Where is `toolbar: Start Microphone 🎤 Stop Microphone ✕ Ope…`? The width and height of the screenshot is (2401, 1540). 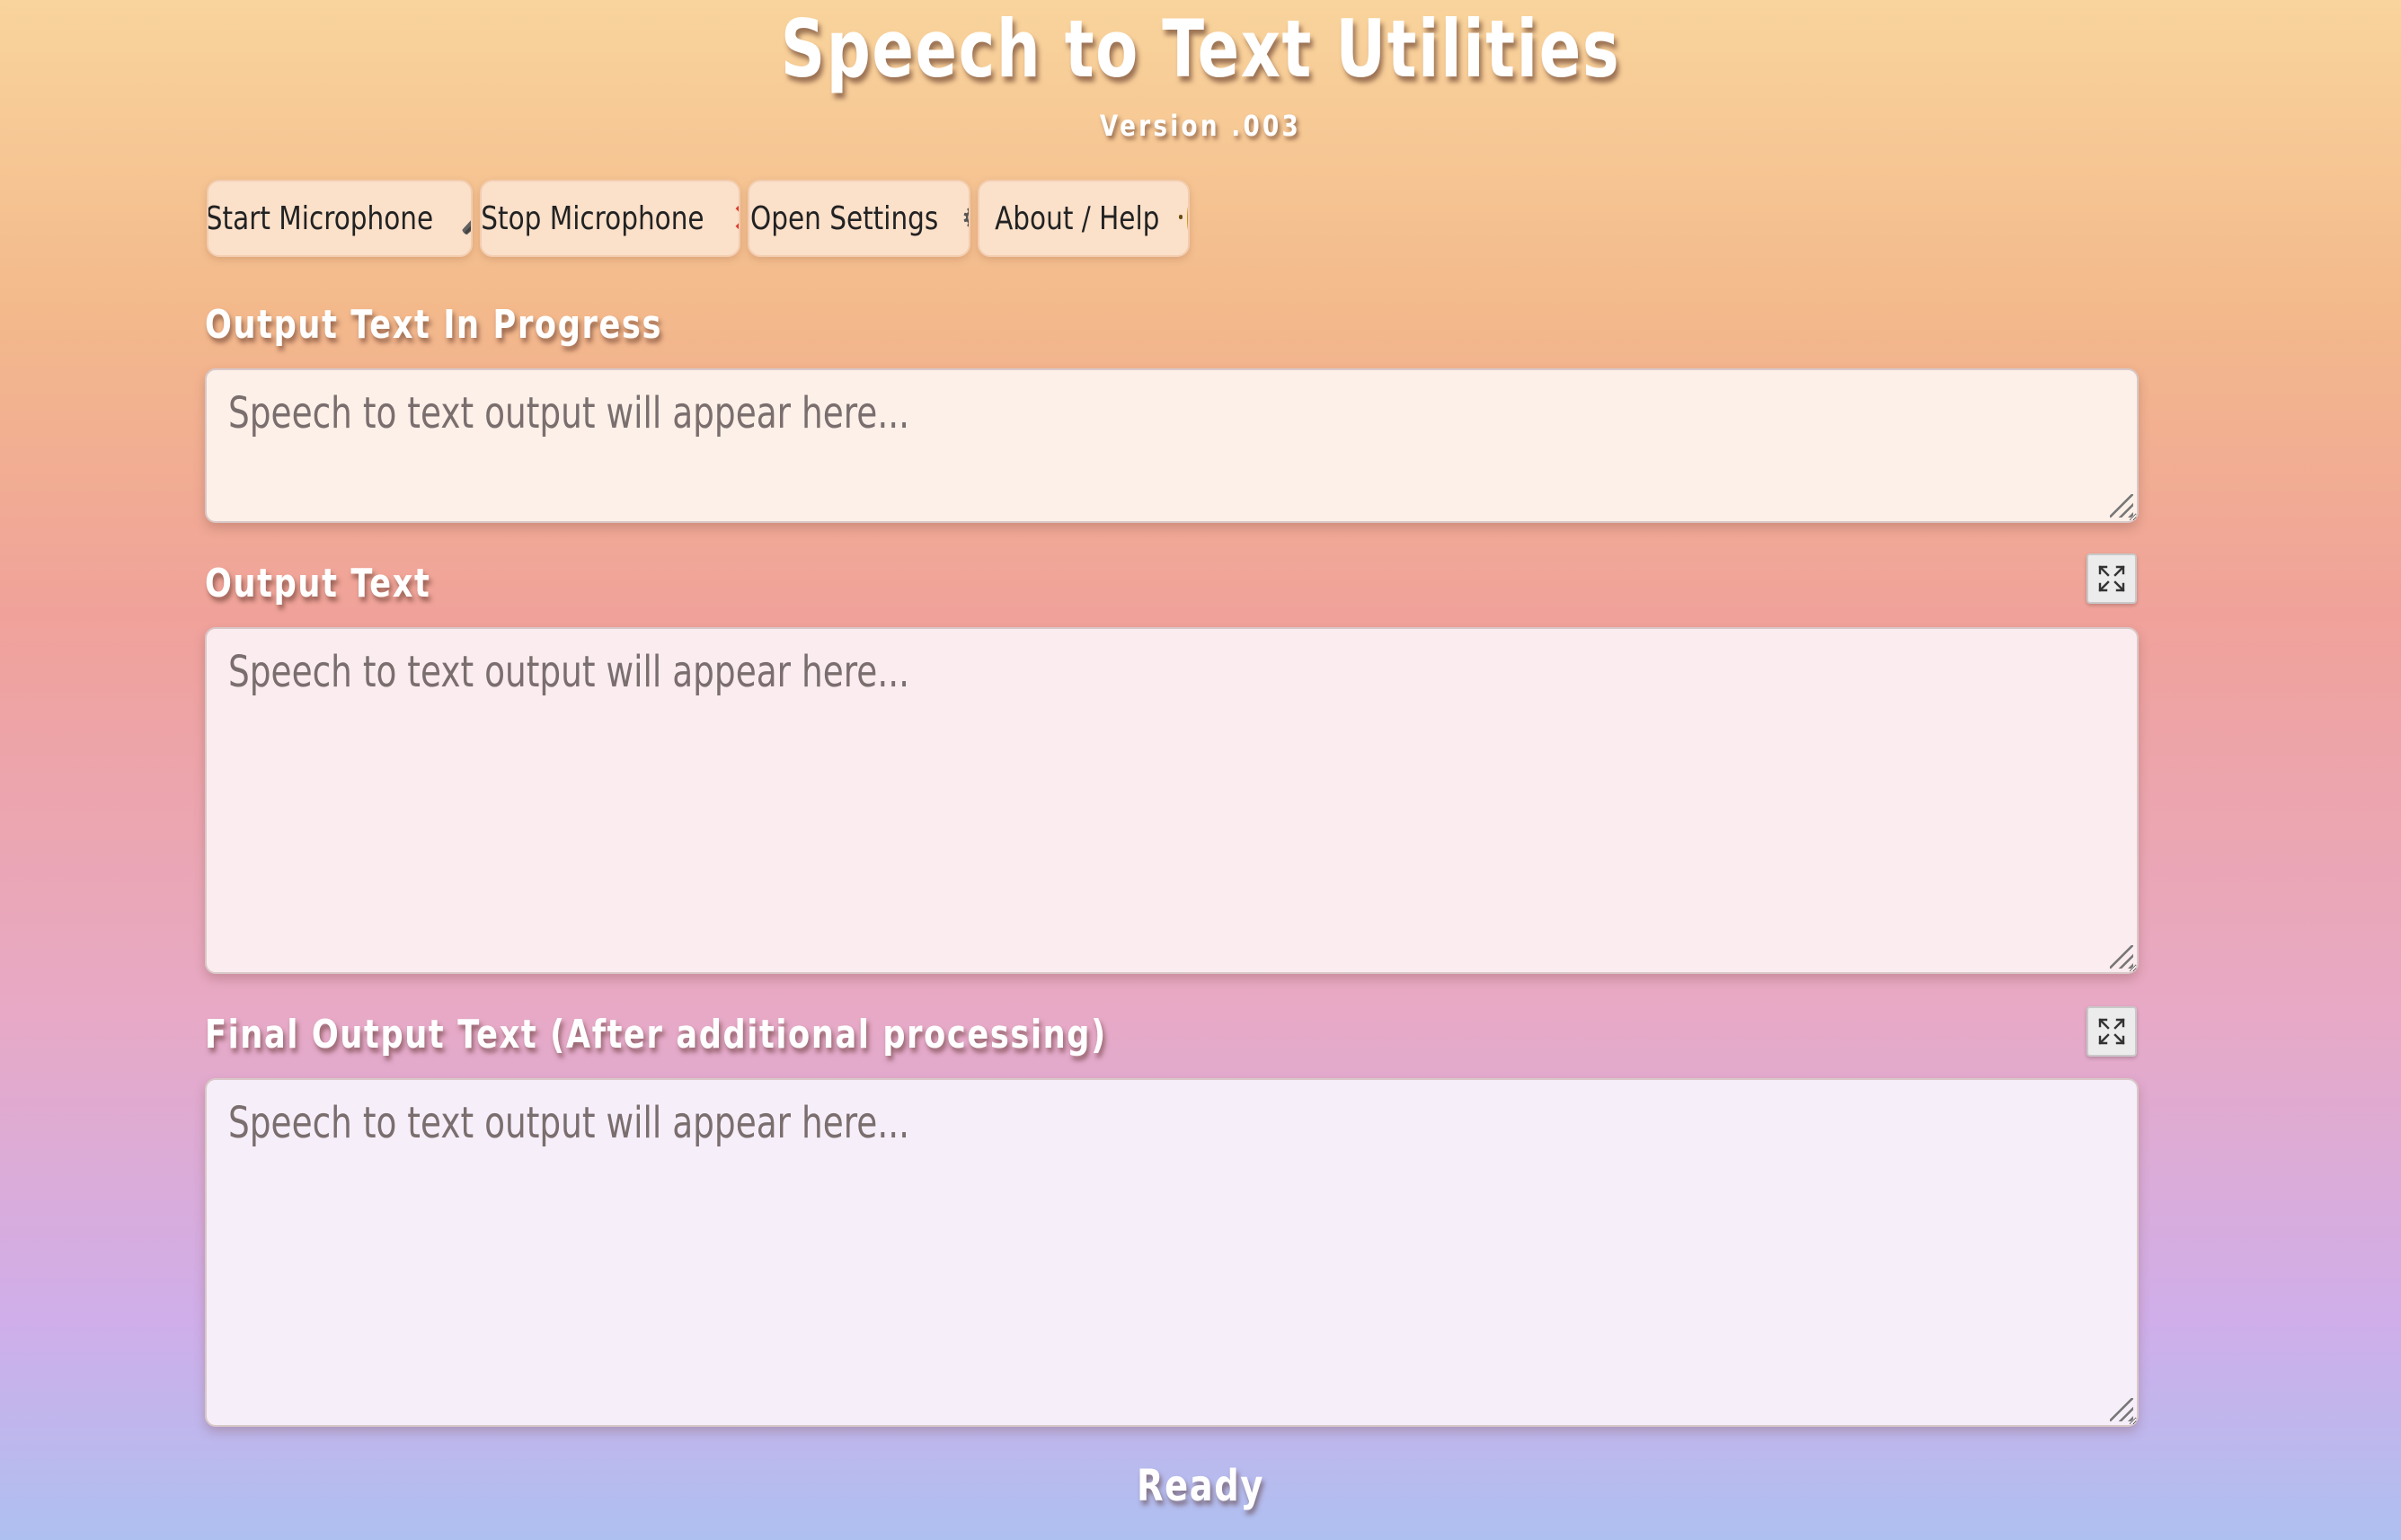 toolbar: Start Microphone 🎤 Stop Microphone ✕ Ope… is located at coordinates (698, 218).